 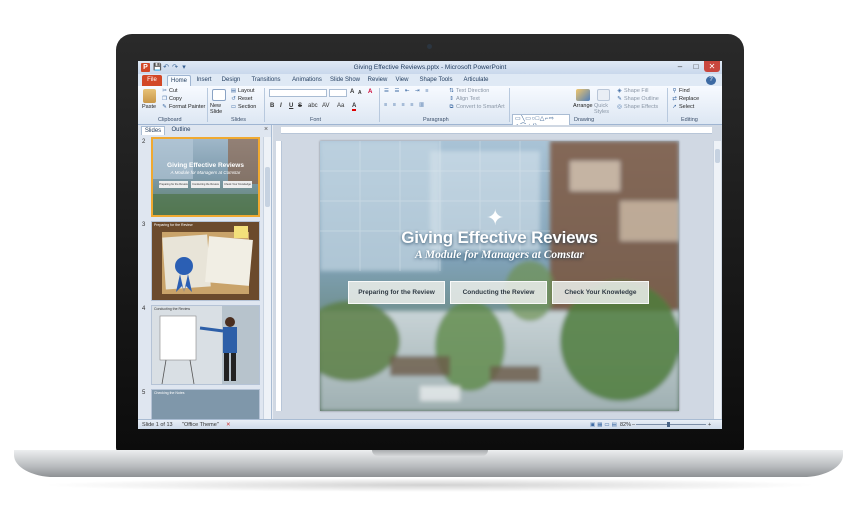 What do you see at coordinates (625, 425) in the screenshot?
I see `zoom-level: 82%` at bounding box center [625, 425].